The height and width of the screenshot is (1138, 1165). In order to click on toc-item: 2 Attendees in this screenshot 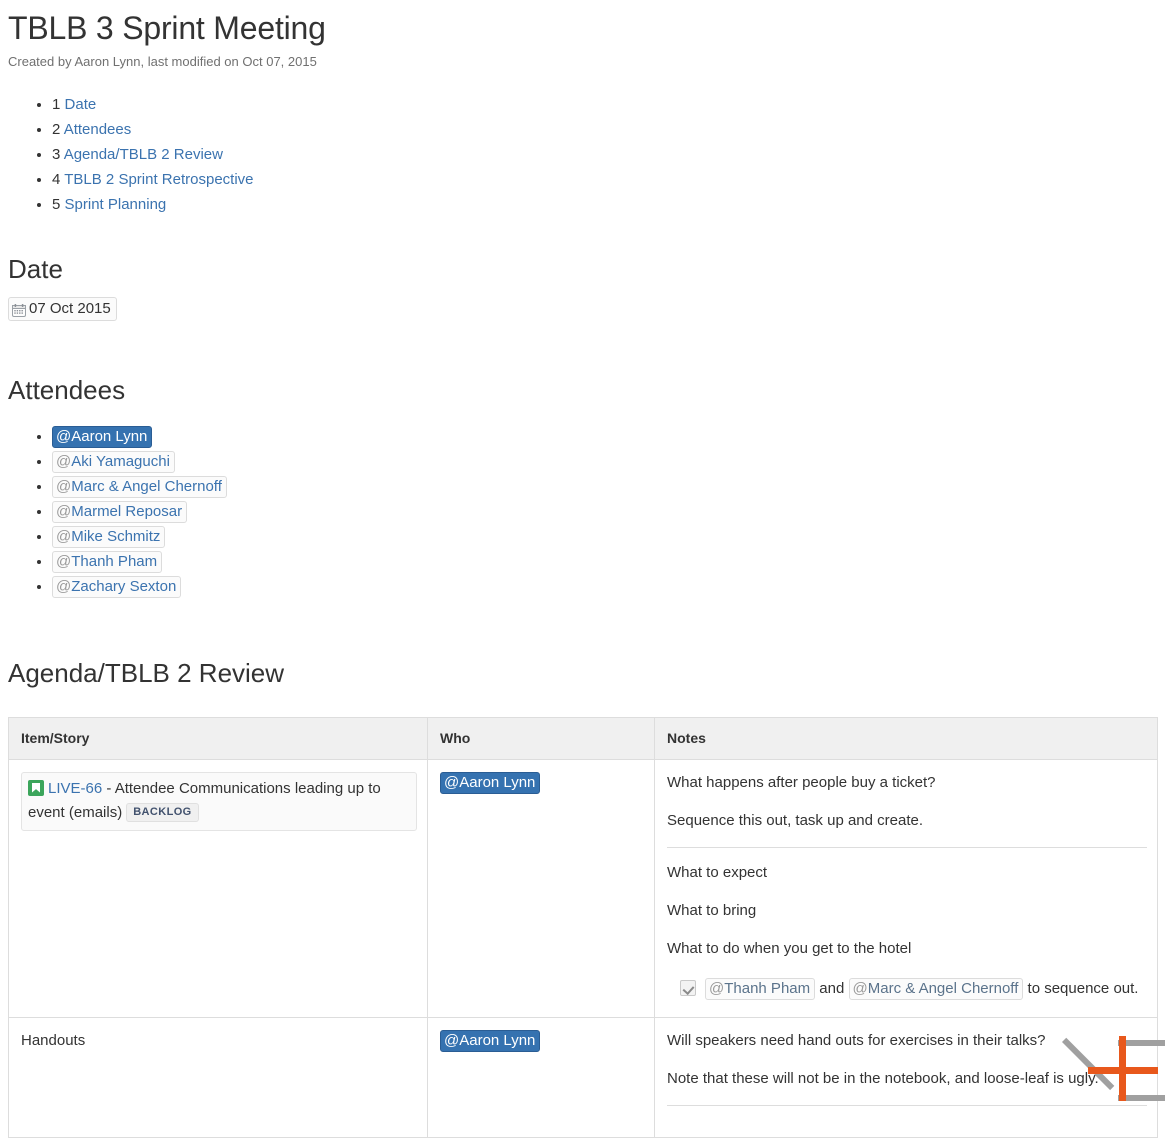, I will do `click(604, 129)`.